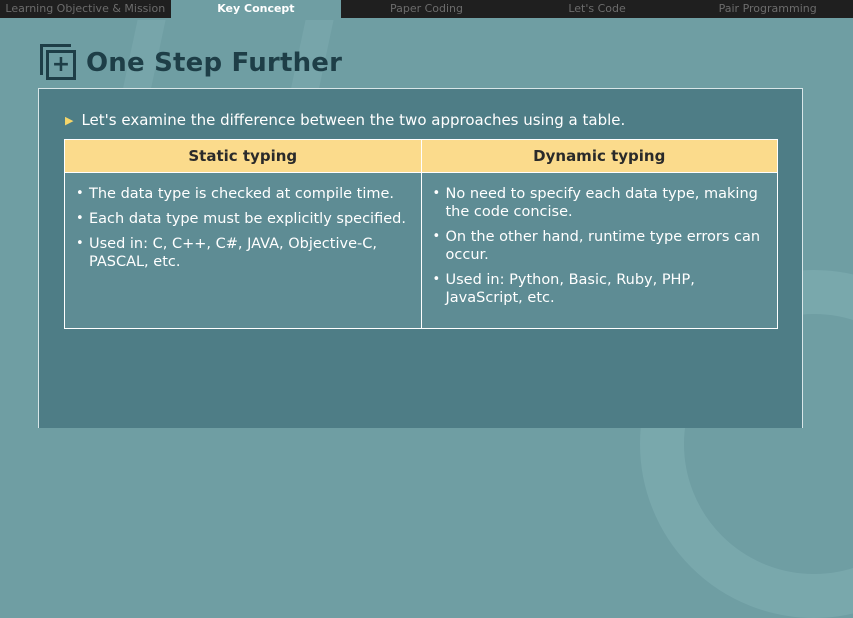  Describe the element at coordinates (243, 156) in the screenshot. I see `header-static-typing: Static typing` at that location.